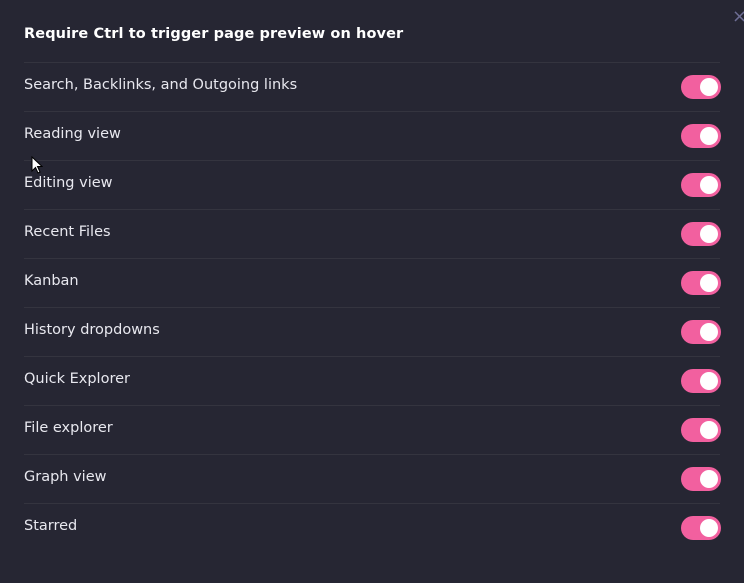 The width and height of the screenshot is (744, 583). I want to click on setting-toggle-quick-explorer, so click(701, 381).